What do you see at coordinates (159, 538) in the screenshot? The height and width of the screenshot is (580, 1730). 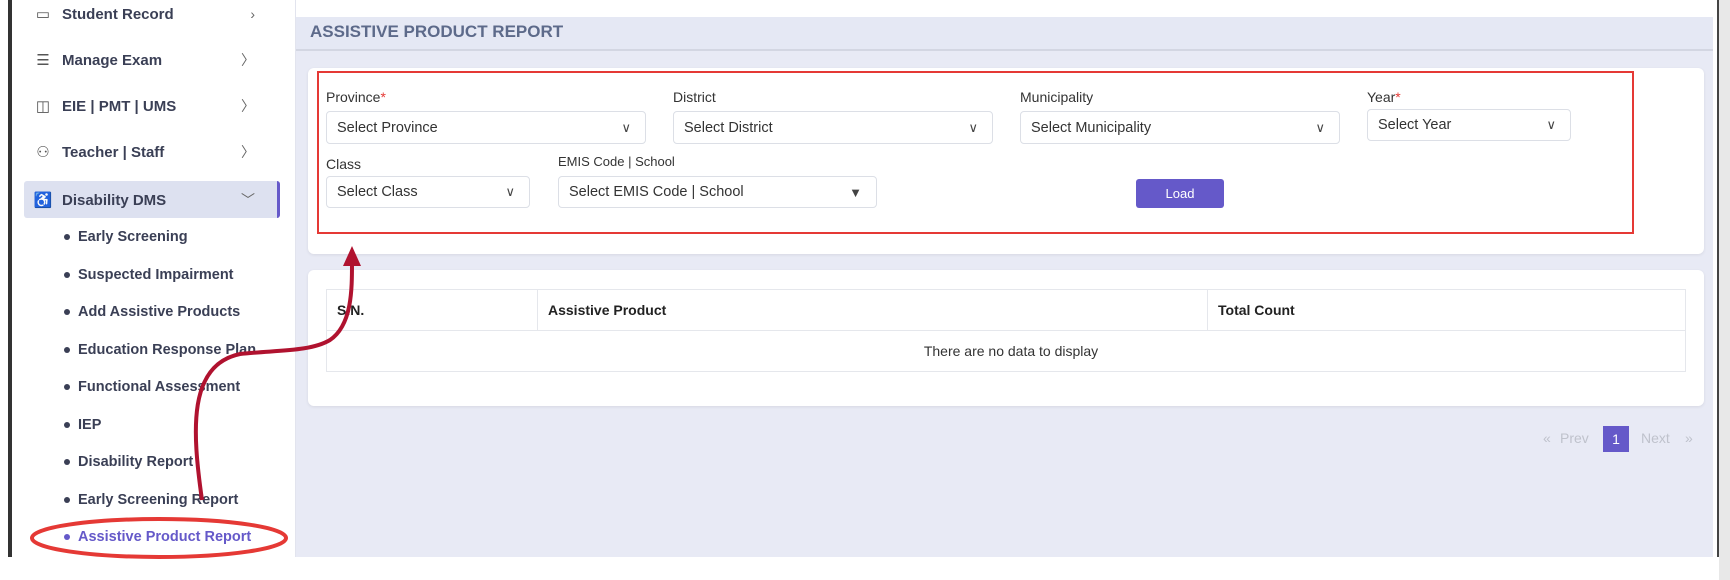 I see `annotation-ellipse` at bounding box center [159, 538].